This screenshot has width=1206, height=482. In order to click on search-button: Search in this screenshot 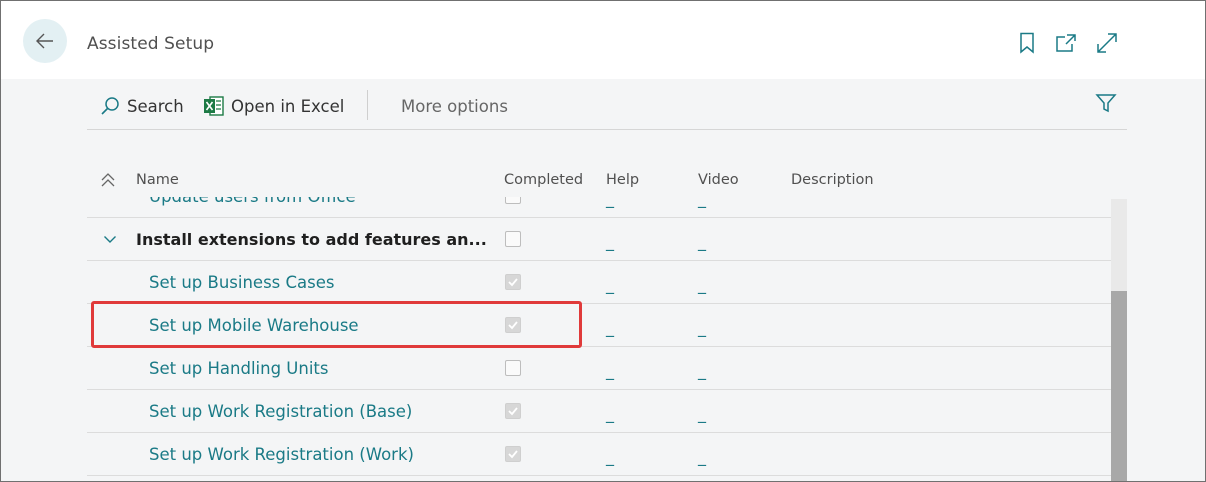, I will do `click(141, 106)`.